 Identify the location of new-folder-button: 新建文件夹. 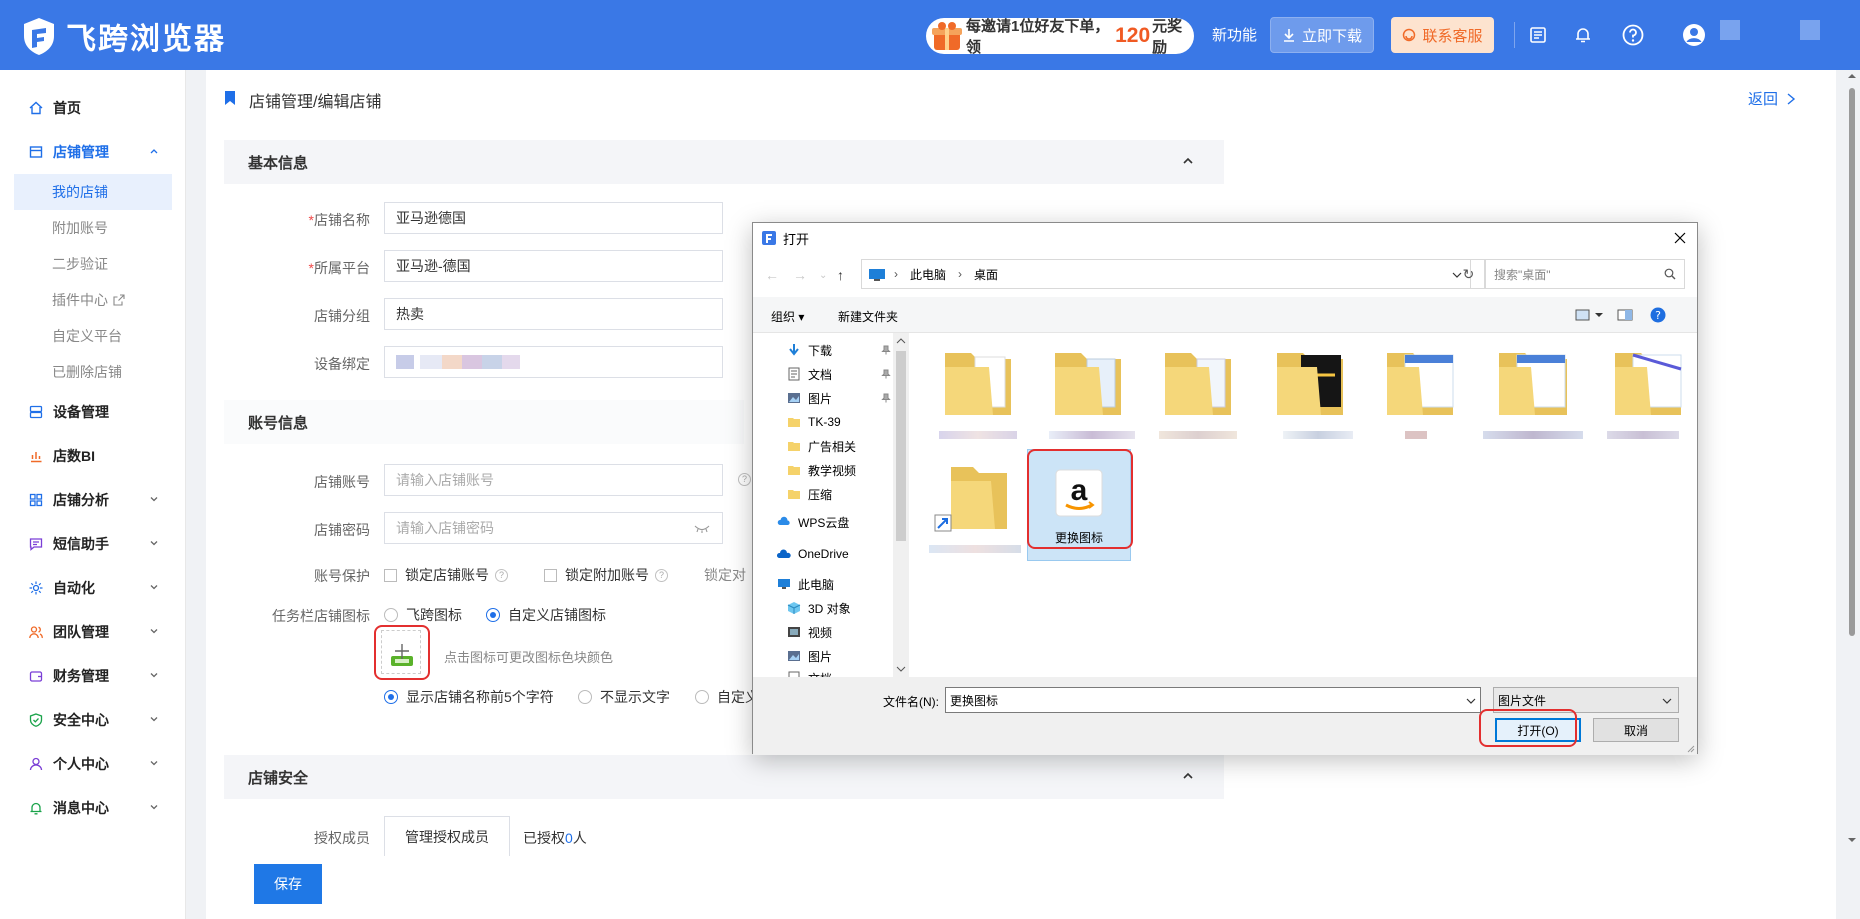
(868, 316).